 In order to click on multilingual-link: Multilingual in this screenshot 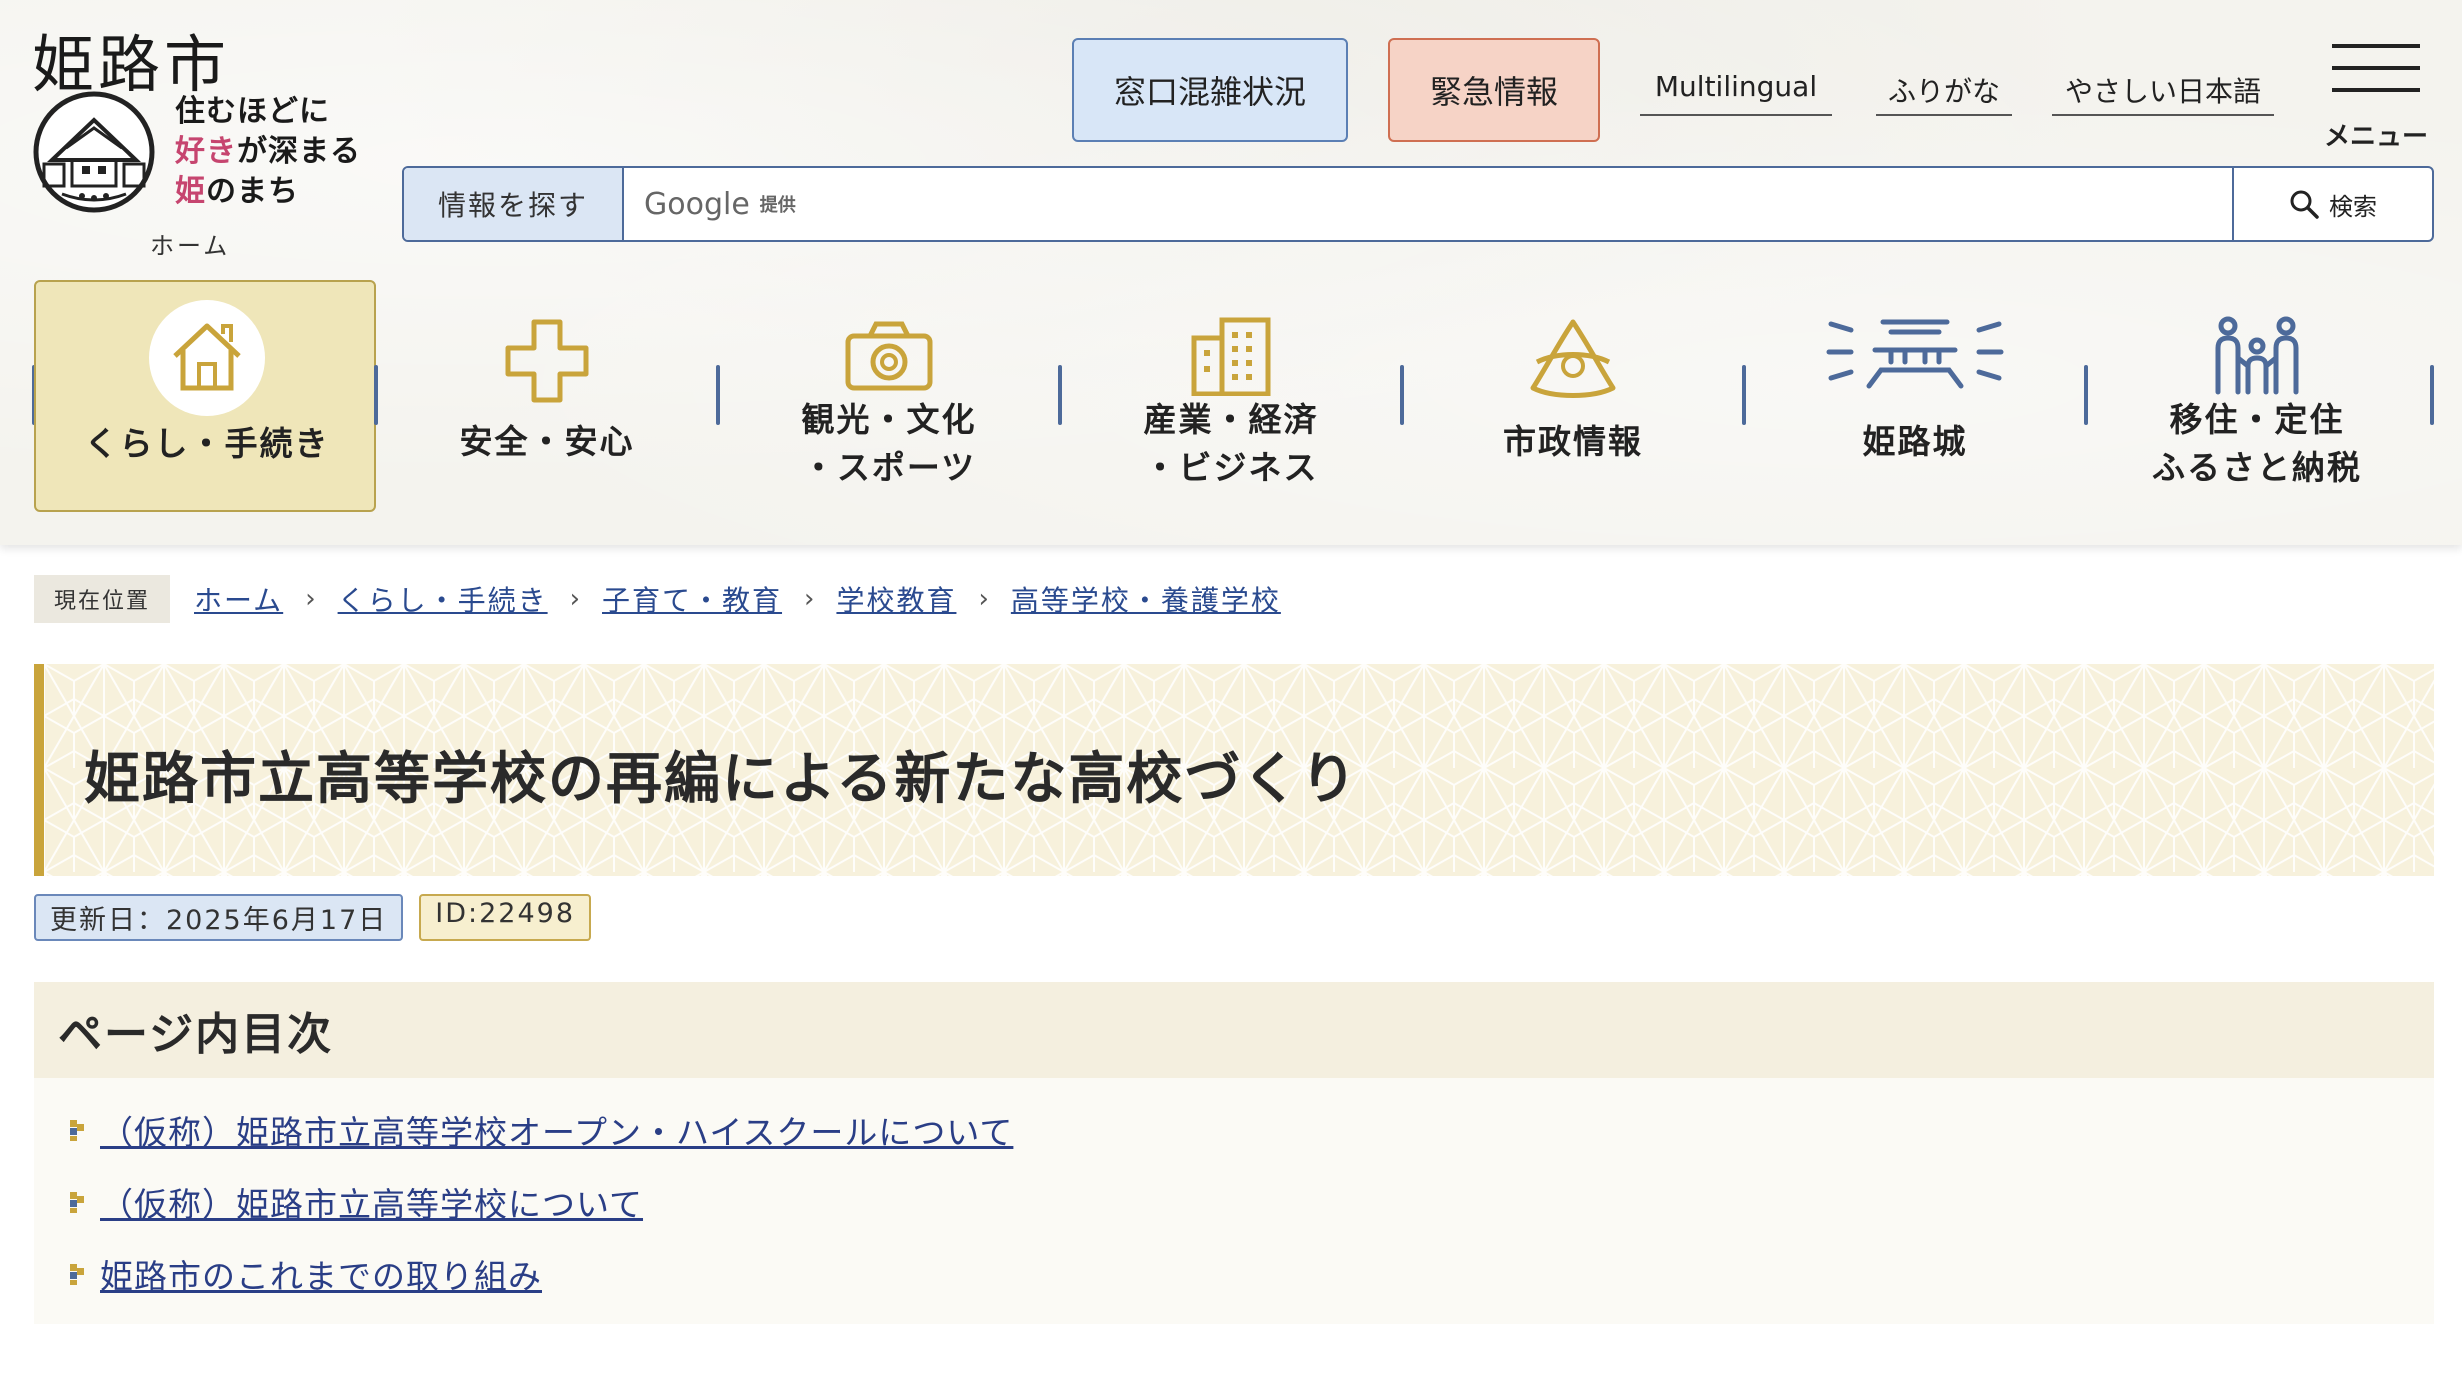, I will do `click(1736, 93)`.